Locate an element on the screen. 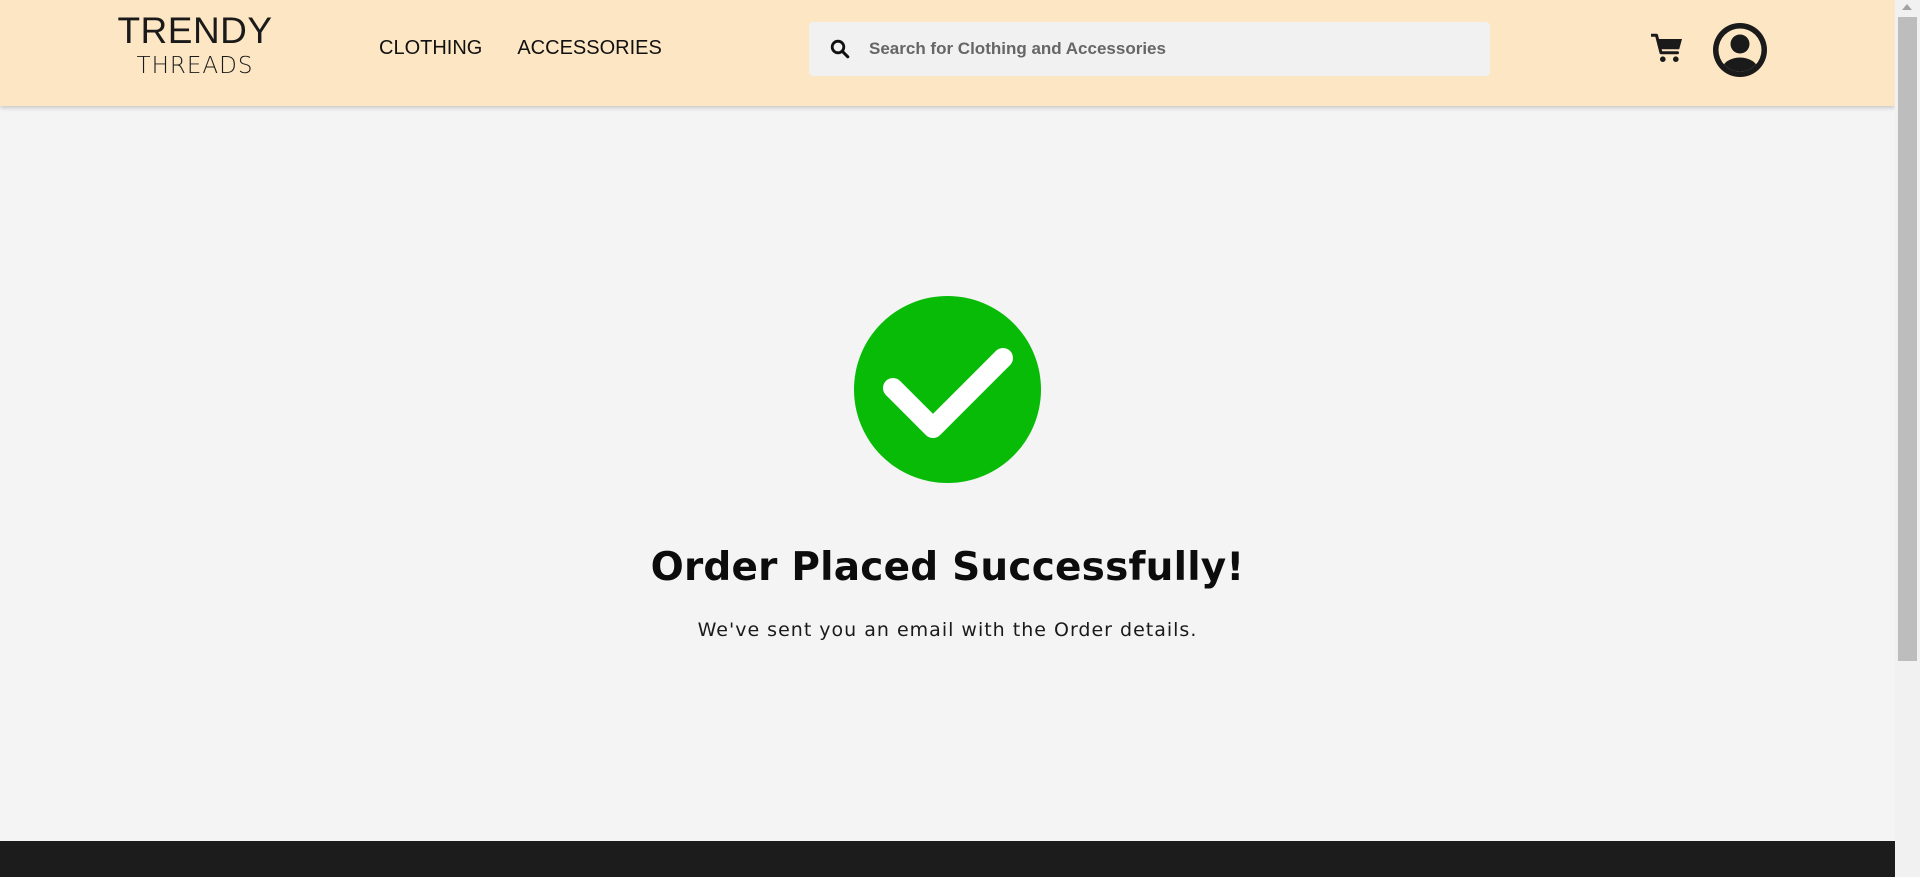  brand-logo: TRENDY THREADS is located at coordinates (195, 45).